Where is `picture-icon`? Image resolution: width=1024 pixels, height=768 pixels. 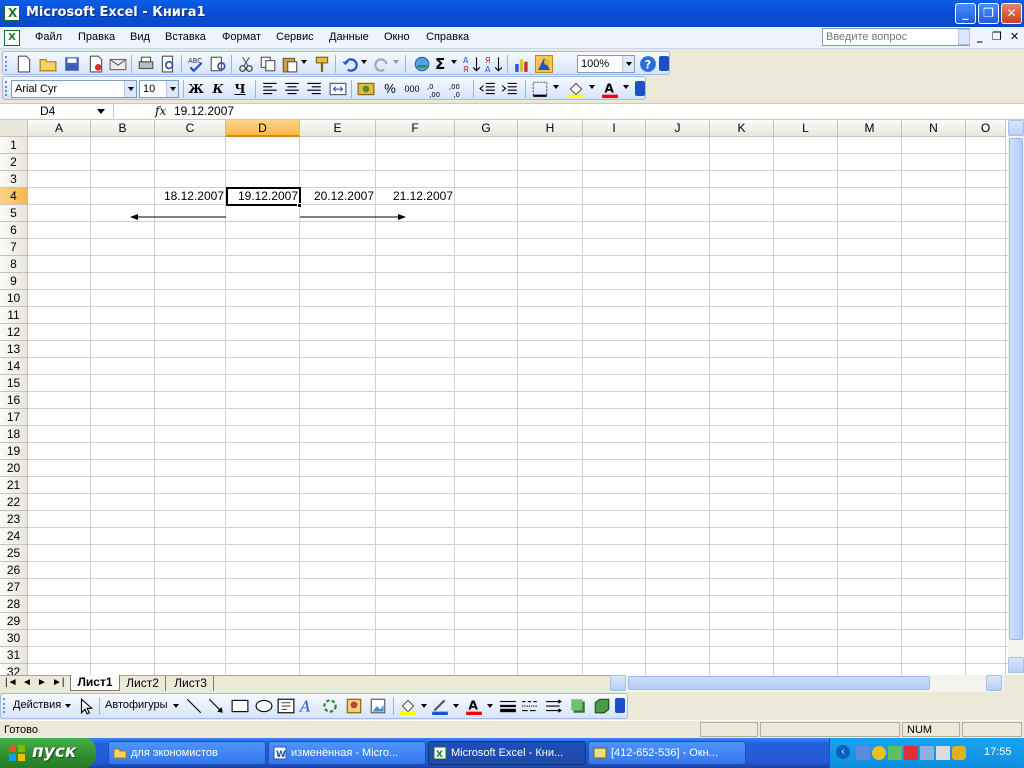 picture-icon is located at coordinates (378, 706).